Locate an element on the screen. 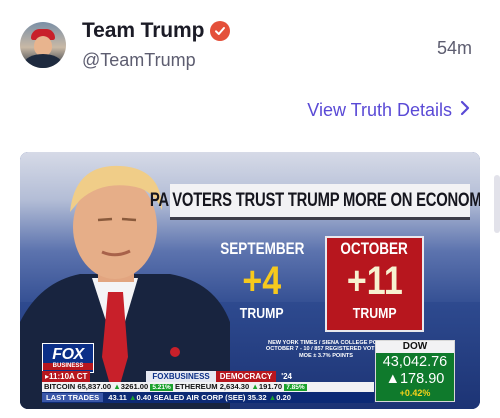  stock-name: SEALED AIR CORP (SEE) is located at coordinates (199, 397).